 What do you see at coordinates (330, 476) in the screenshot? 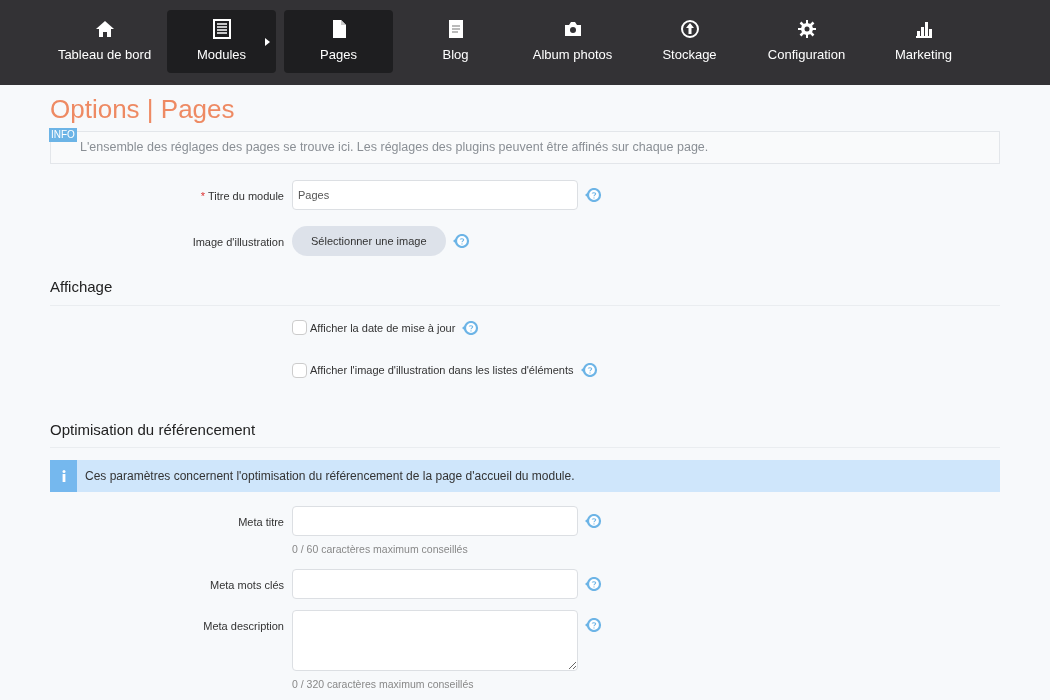
I see `alert-text: Ces paramètres concernent l'optimisation du référencement de la page d'accueil du module.` at bounding box center [330, 476].